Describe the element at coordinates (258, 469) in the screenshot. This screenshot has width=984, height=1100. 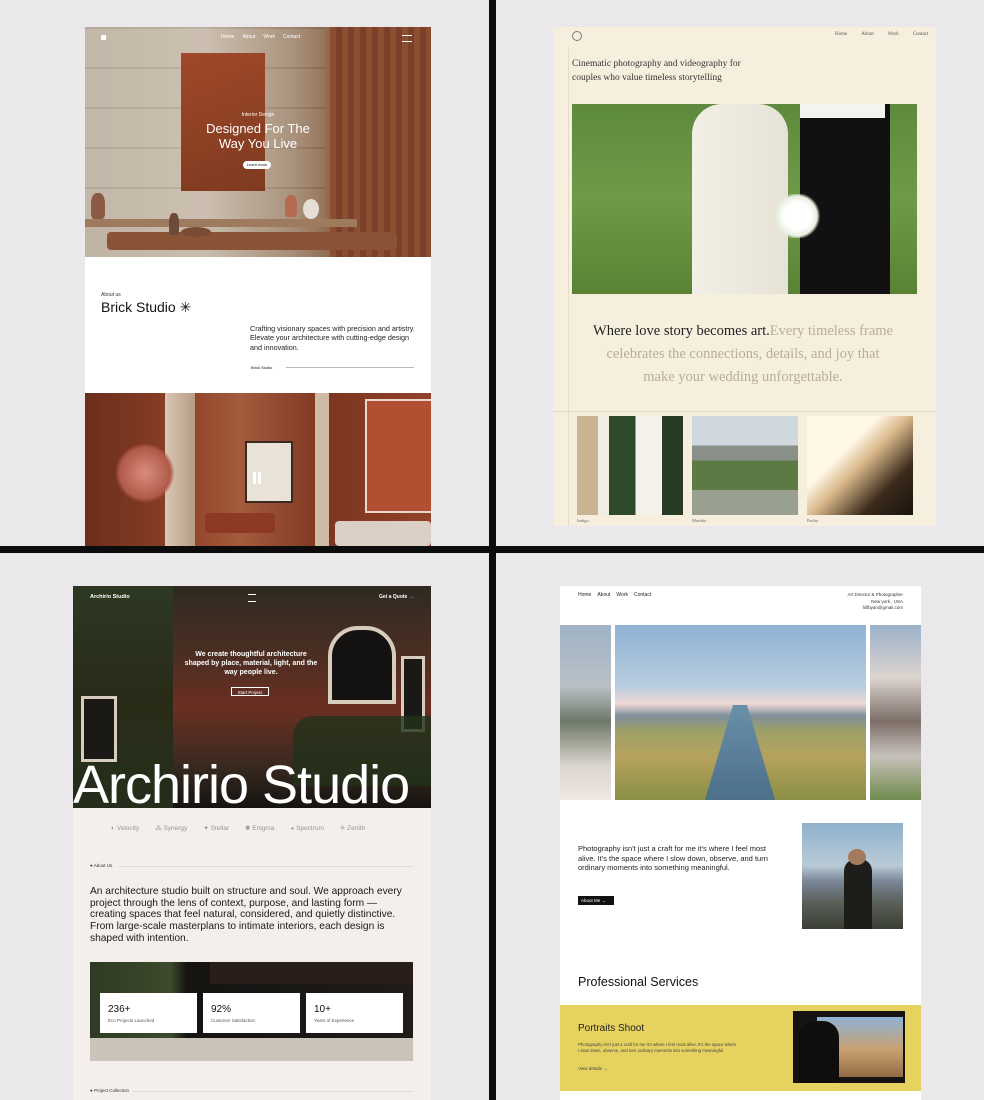
I see `interior-image` at that location.